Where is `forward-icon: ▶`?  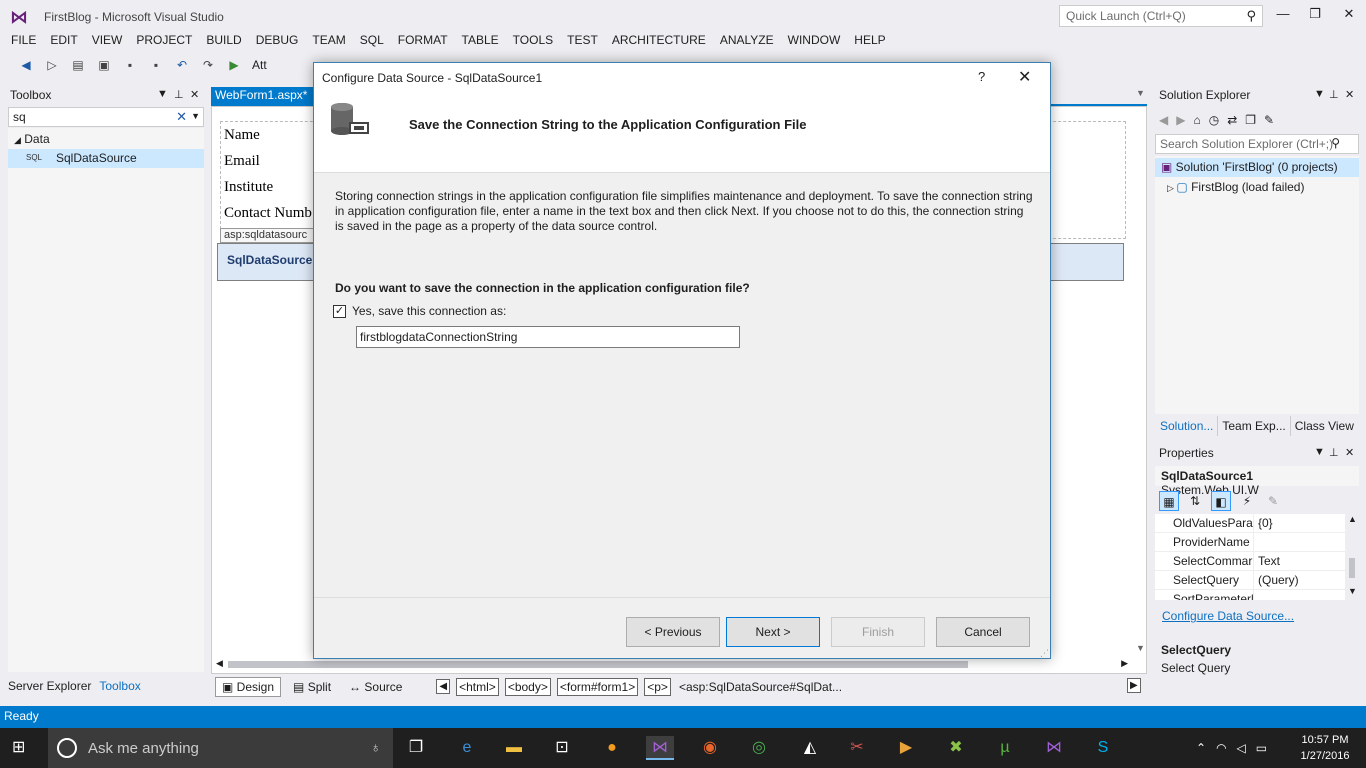
forward-icon: ▶ is located at coordinates (1180, 120).